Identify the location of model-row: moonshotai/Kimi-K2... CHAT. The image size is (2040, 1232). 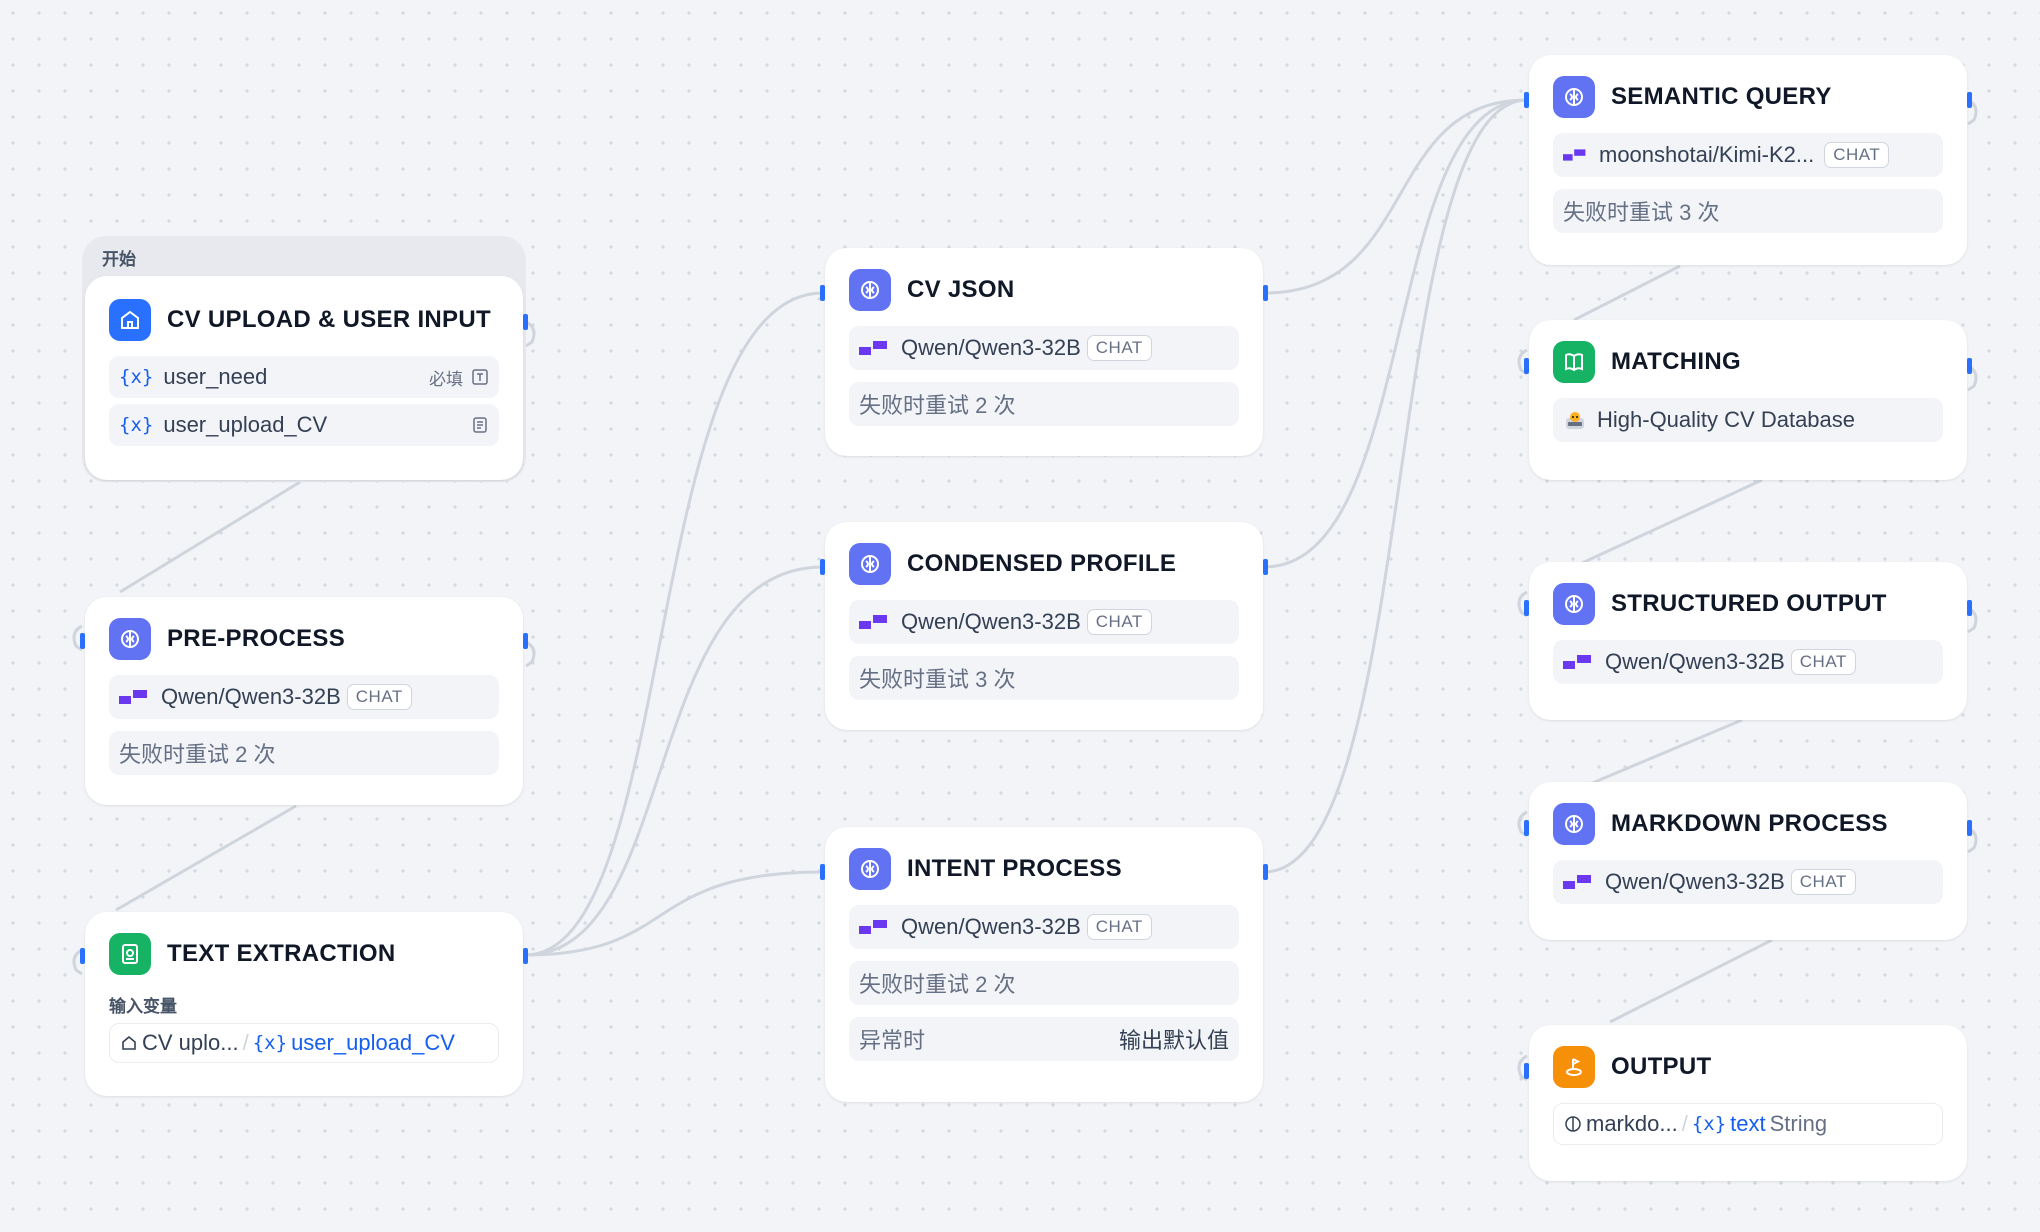
(1748, 155).